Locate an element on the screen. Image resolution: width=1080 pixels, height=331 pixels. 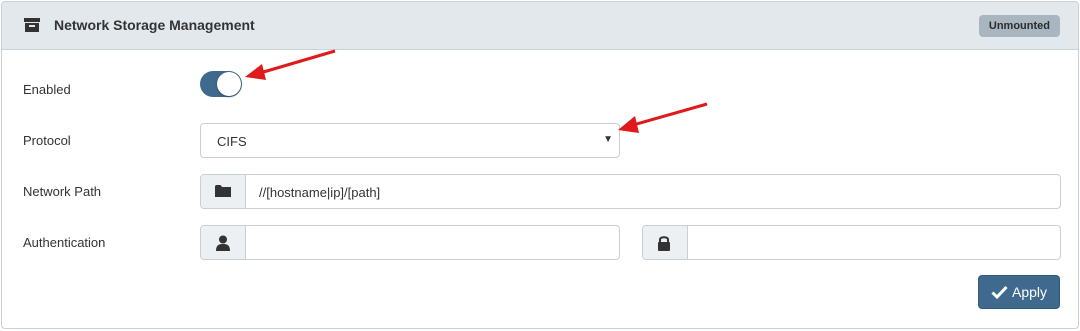
panel-header: Network Storage Management Unmounted is located at coordinates (540, 26).